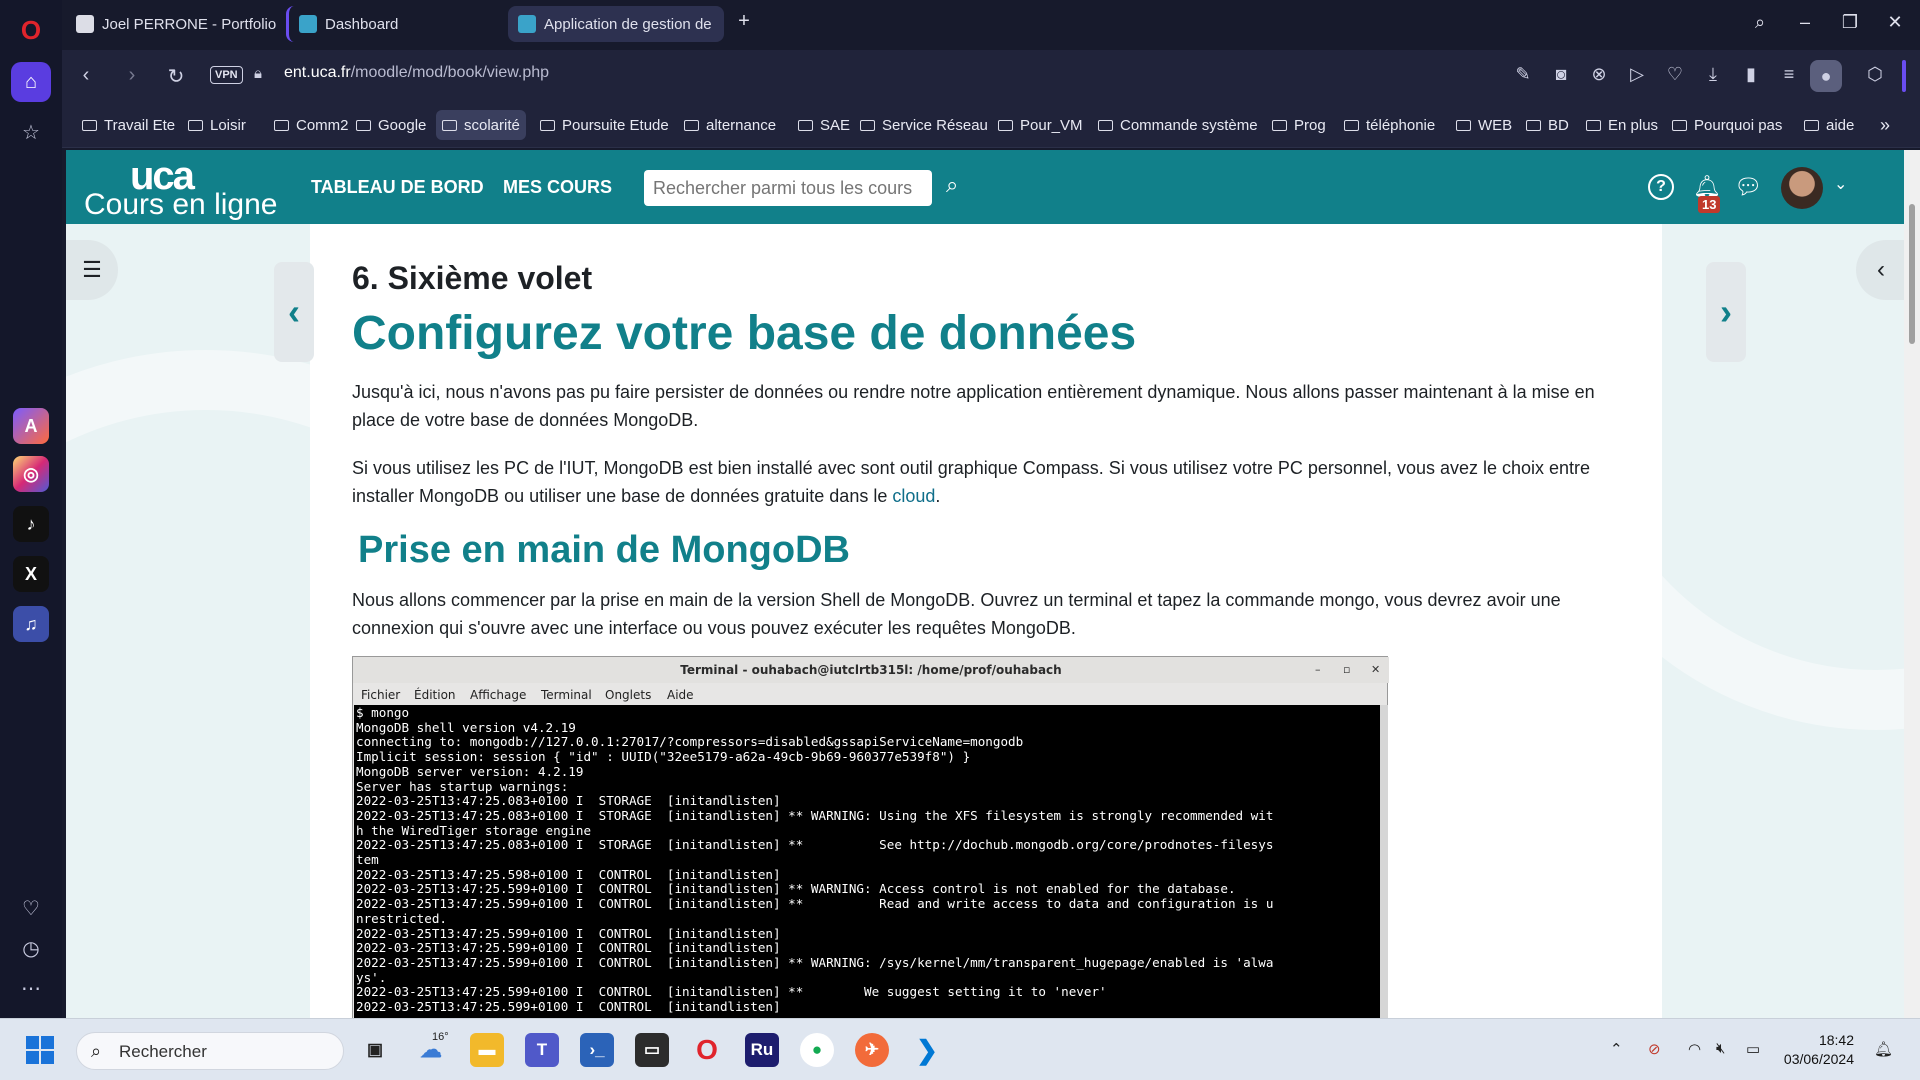  Describe the element at coordinates (1694, 1049) in the screenshot. I see `wifi-icon: ◠` at that location.